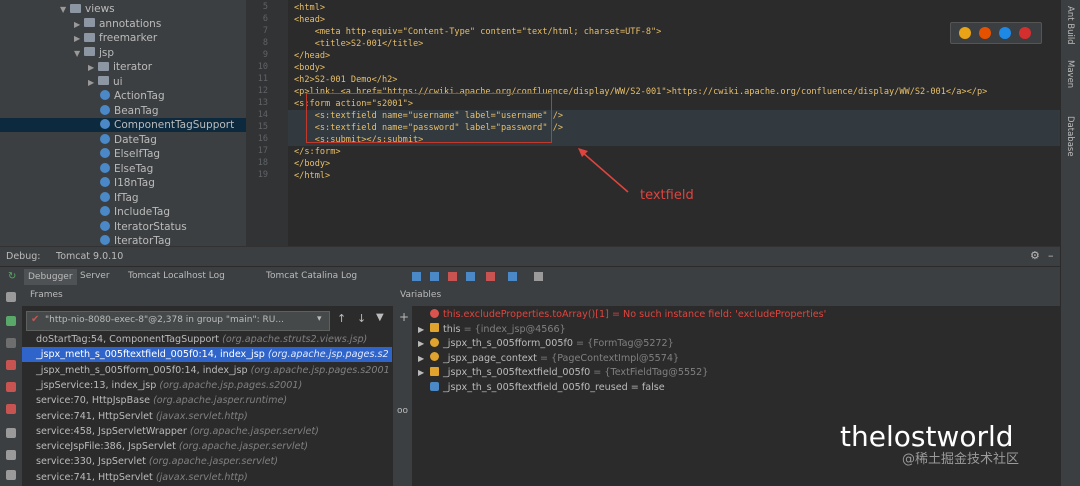 The width and height of the screenshot is (1080, 486). Describe the element at coordinates (117, 24) in the screenshot. I see `tree-item: ▶ annotations` at that location.